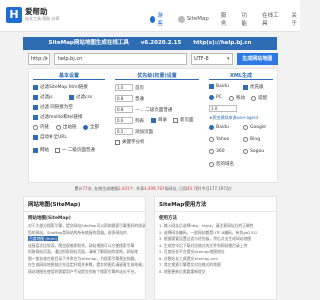 The width and height of the screenshot is (320, 300). Describe the element at coordinates (75, 150) in the screenshot. I see `option-level-pages: 一 二级页面普通` at that location.